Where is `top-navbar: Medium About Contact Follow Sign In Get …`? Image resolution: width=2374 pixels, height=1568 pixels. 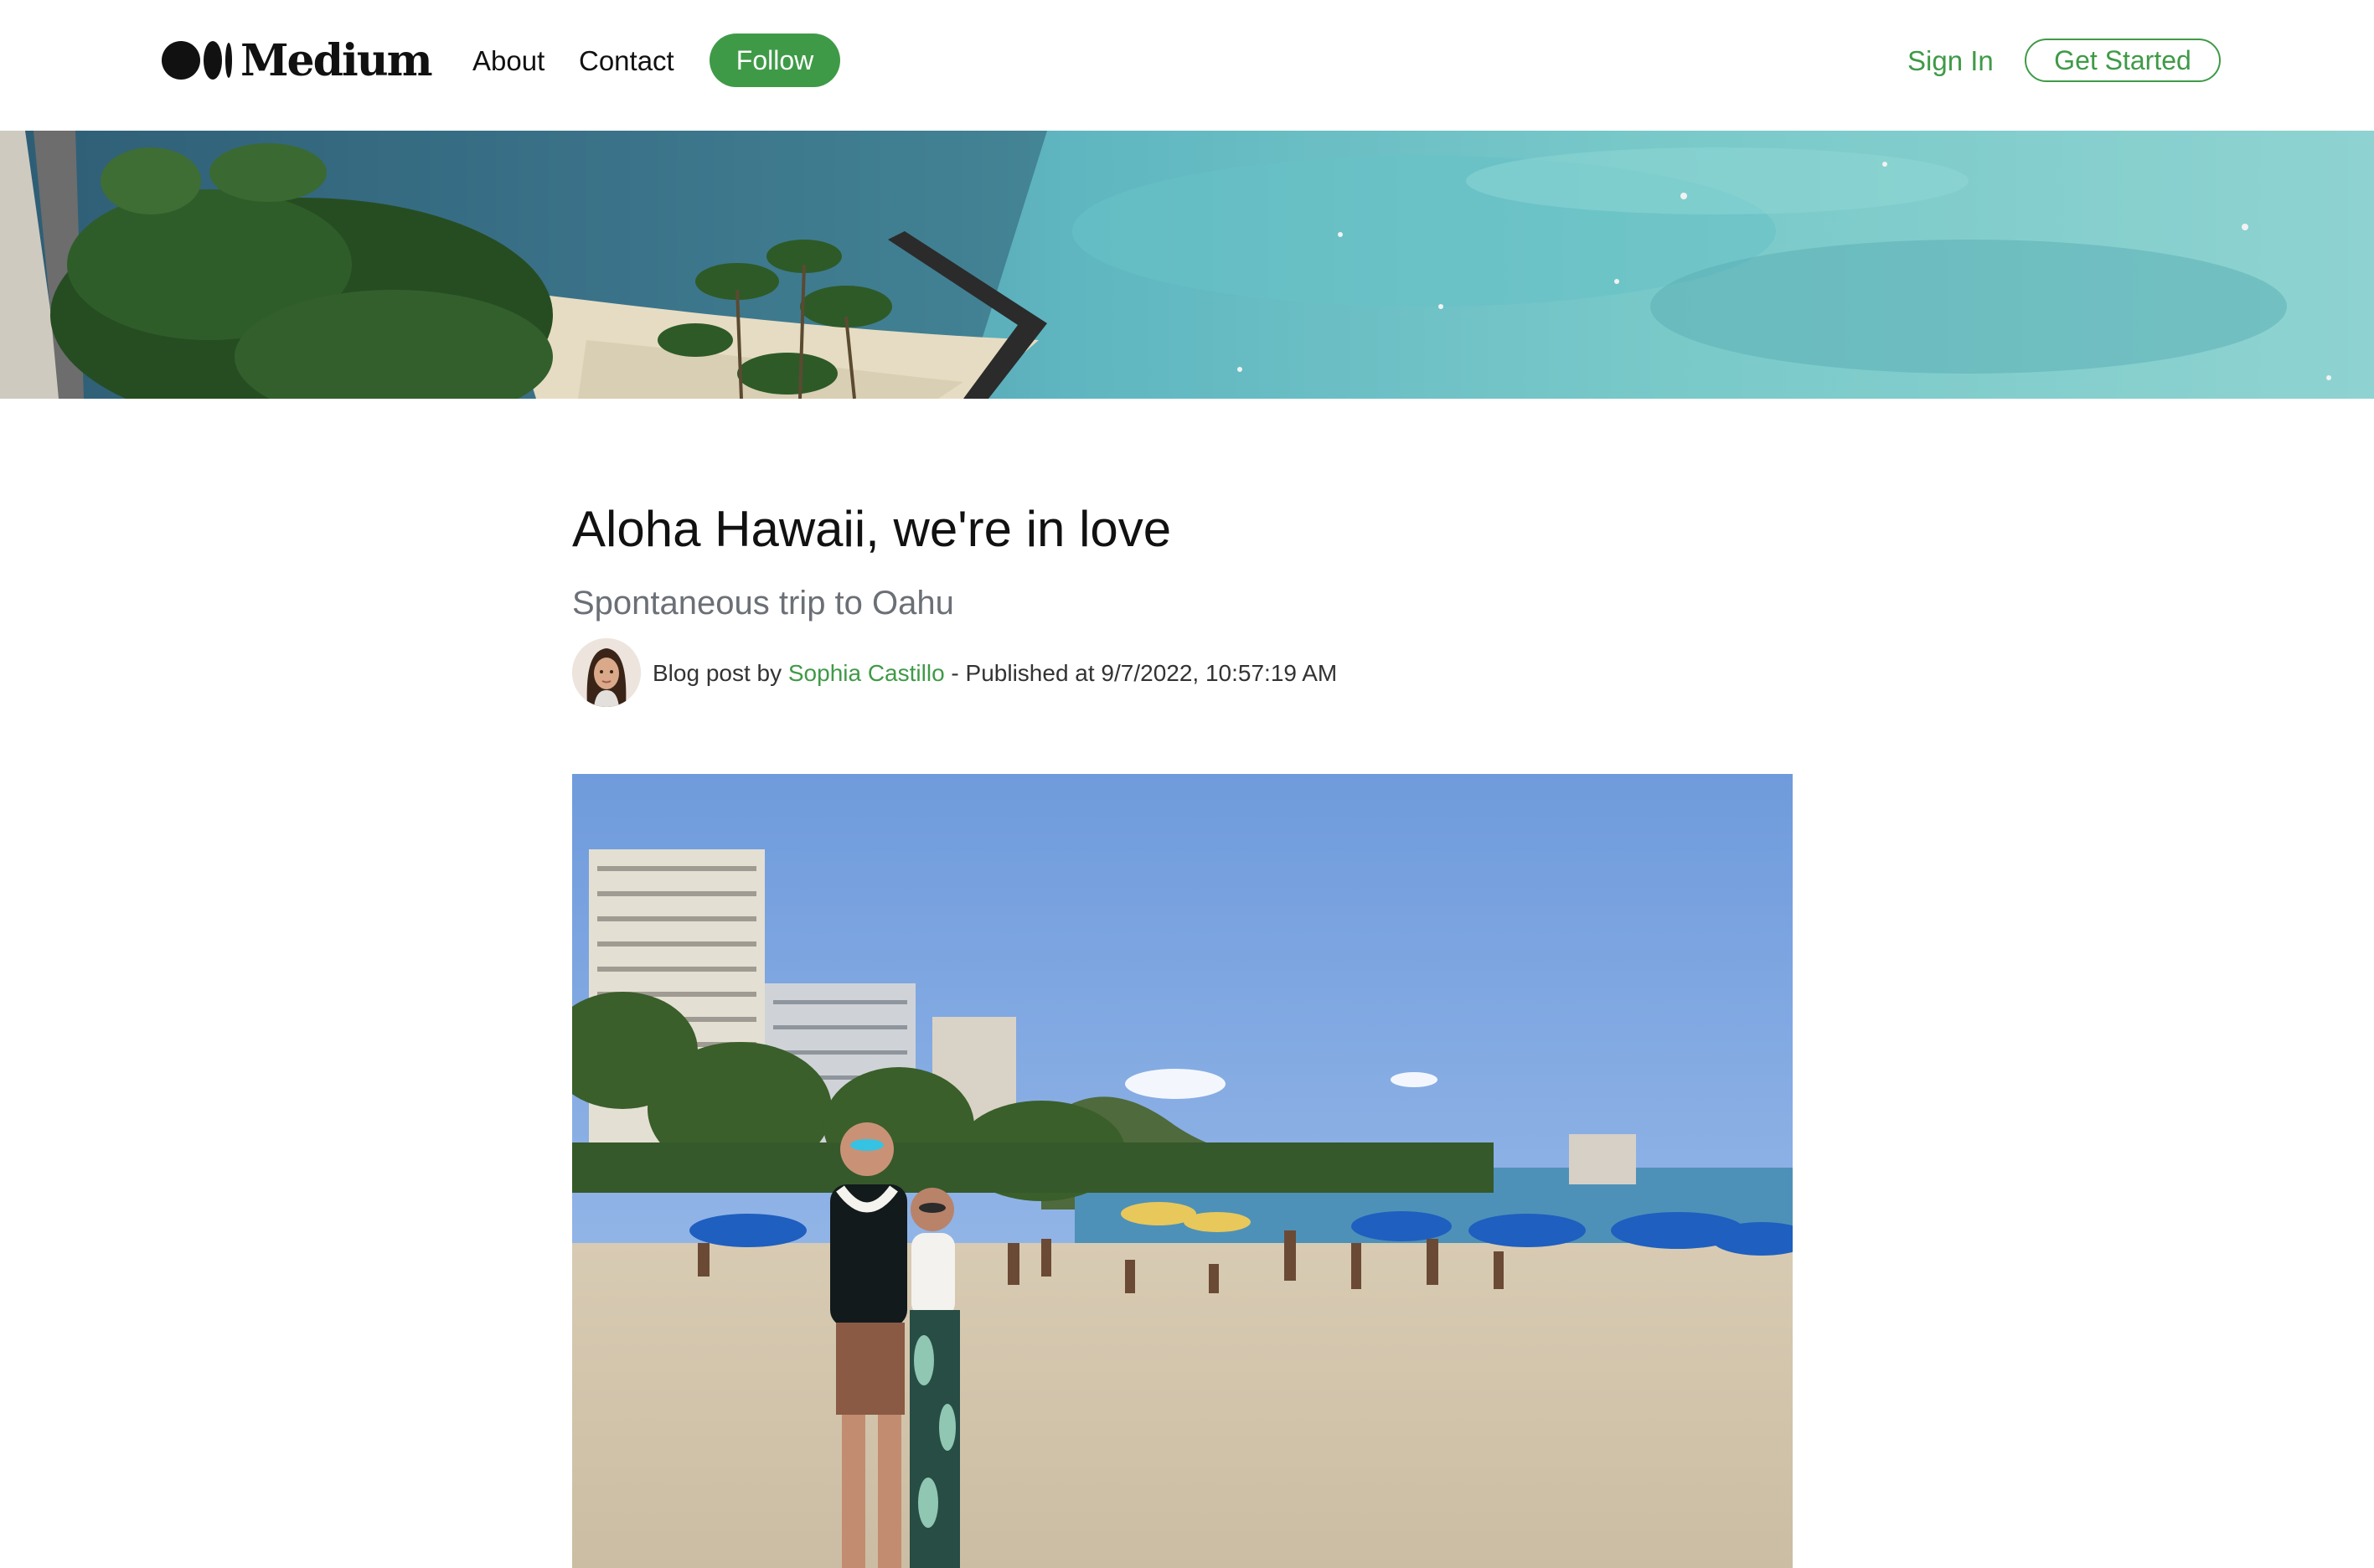
top-navbar: Medium About Contact Follow Sign In Get … is located at coordinates (1187, 66).